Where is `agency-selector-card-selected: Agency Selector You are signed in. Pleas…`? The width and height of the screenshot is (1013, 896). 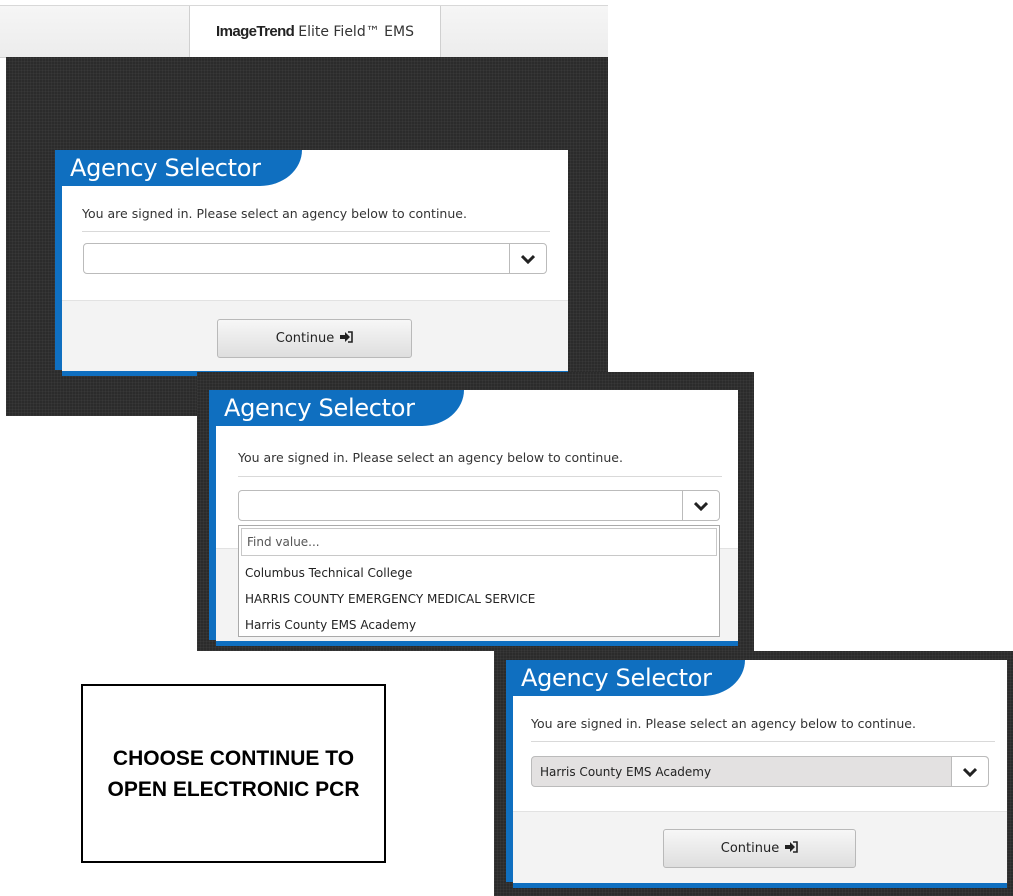 agency-selector-card-selected: Agency Selector You are signed in. Pleas… is located at coordinates (760, 771).